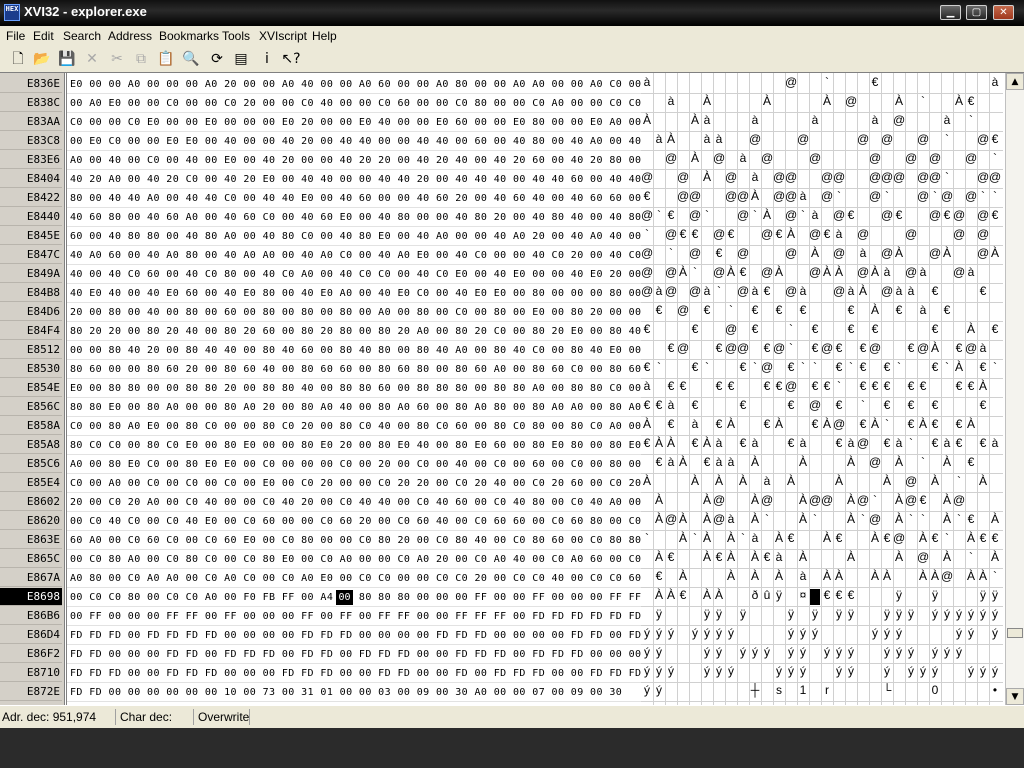  What do you see at coordinates (31, 236) in the screenshot?
I see `row-address: E845E` at bounding box center [31, 236].